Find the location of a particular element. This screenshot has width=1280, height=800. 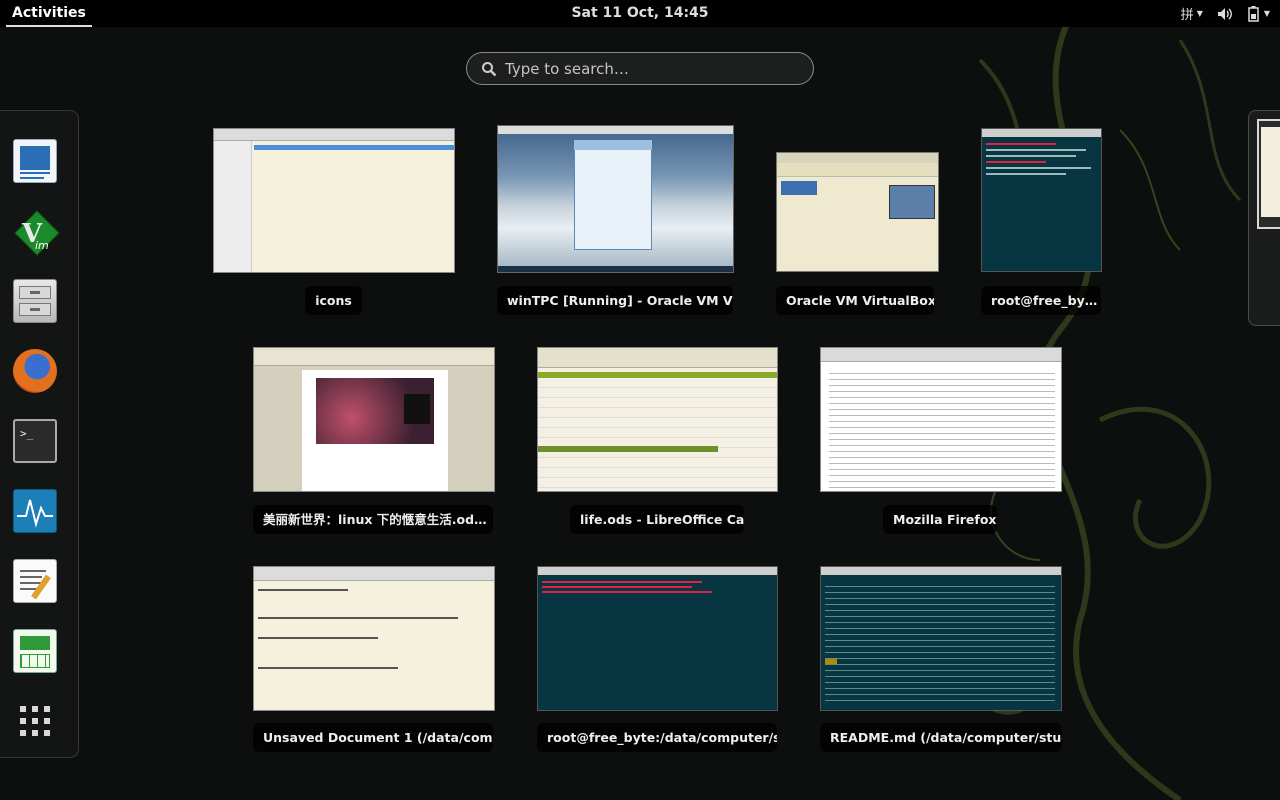

svg-text: im is located at coordinates (42, 245).